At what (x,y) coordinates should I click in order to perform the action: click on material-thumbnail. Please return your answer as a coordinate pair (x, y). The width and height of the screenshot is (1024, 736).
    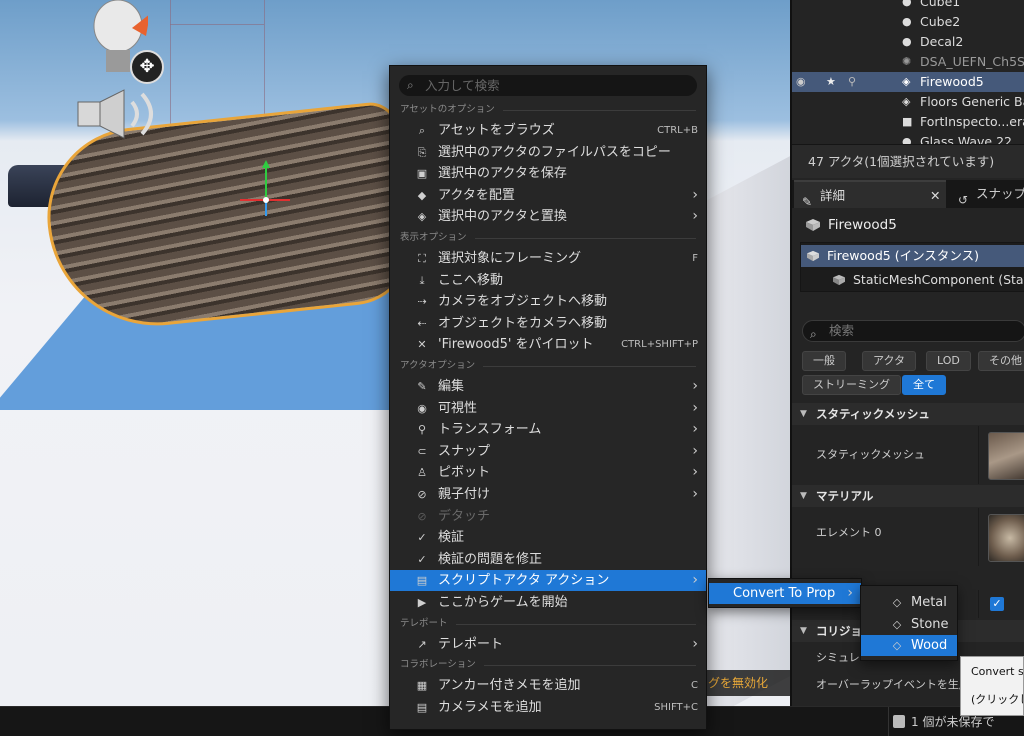
    Looking at the image, I should click on (1006, 538).